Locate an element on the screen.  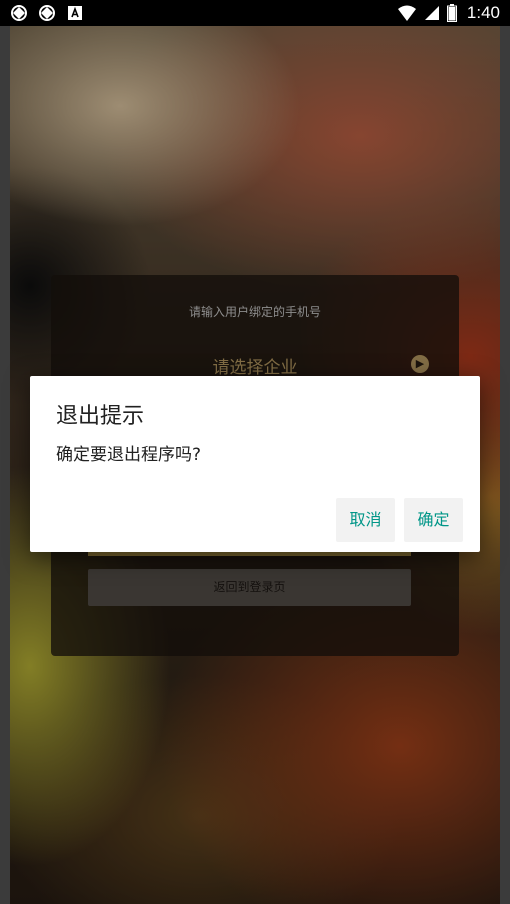
cancel-button: 取消 is located at coordinates (365, 520).